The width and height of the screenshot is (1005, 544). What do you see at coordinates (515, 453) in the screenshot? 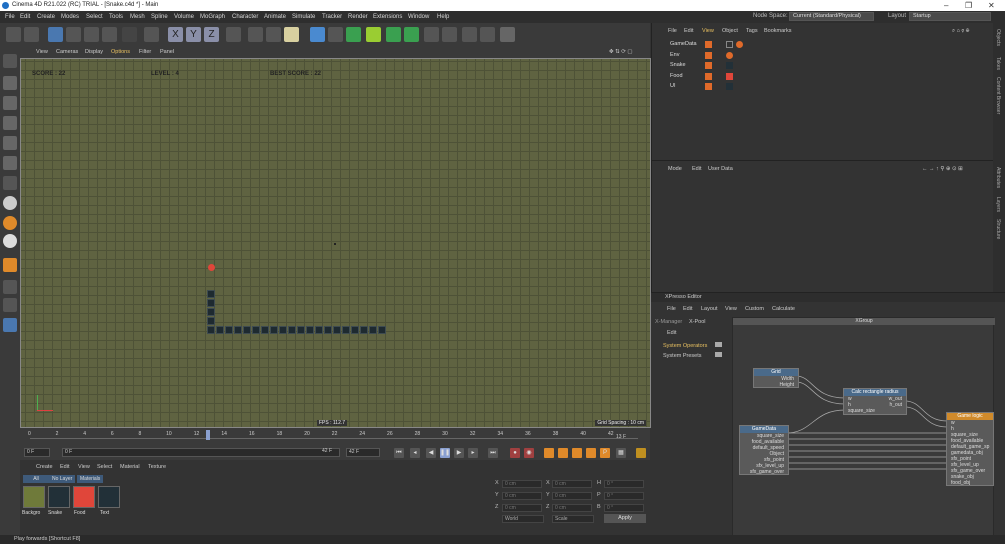
I see `record-icon: ●` at bounding box center [515, 453].